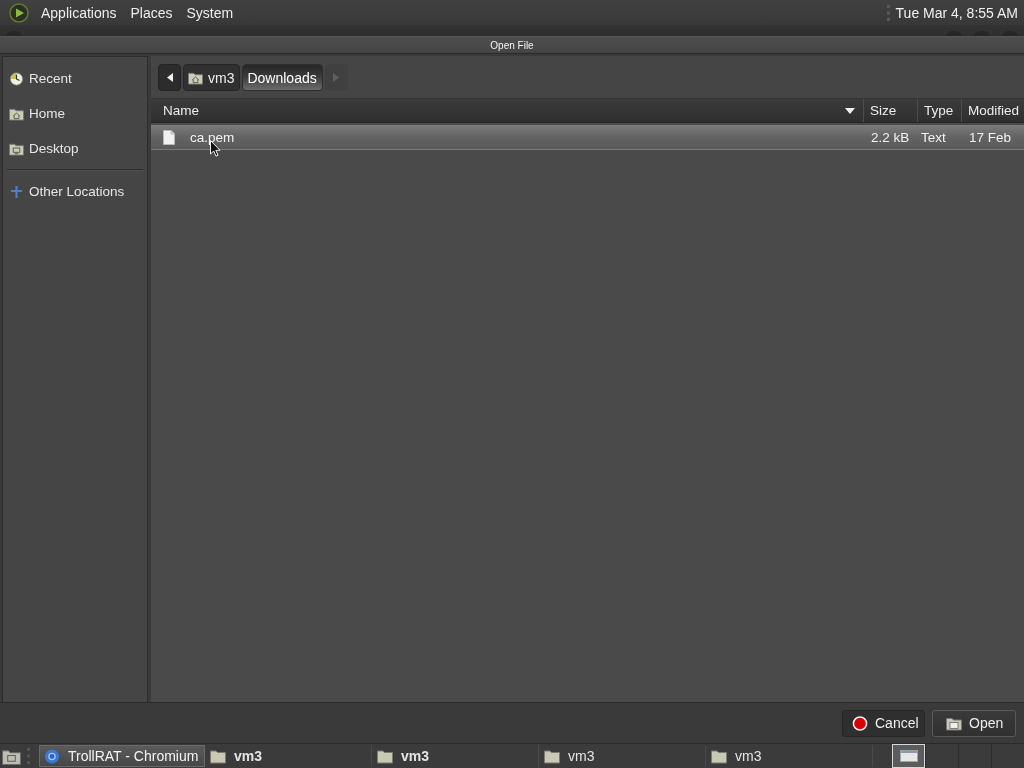 The image size is (1024, 768). I want to click on plus-icon, so click(16, 191).